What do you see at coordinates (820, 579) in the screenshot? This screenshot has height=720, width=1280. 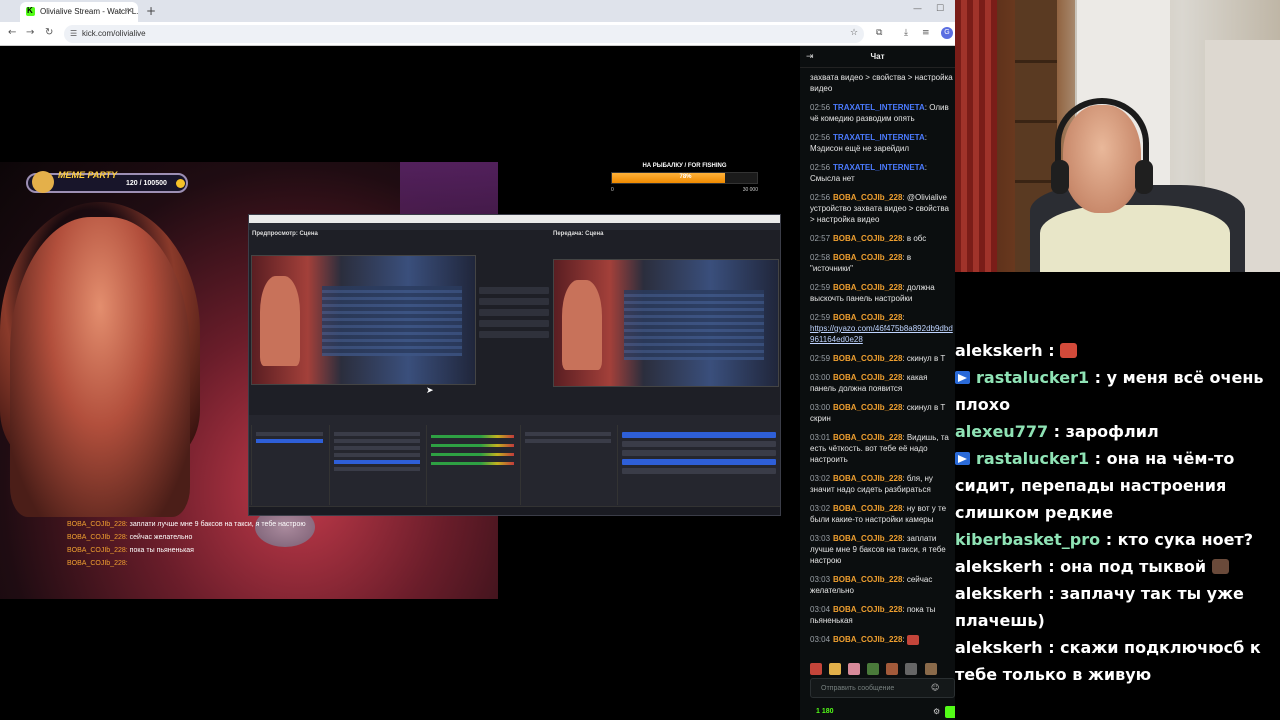 I see `chat-timestamp: 03:03` at bounding box center [820, 579].